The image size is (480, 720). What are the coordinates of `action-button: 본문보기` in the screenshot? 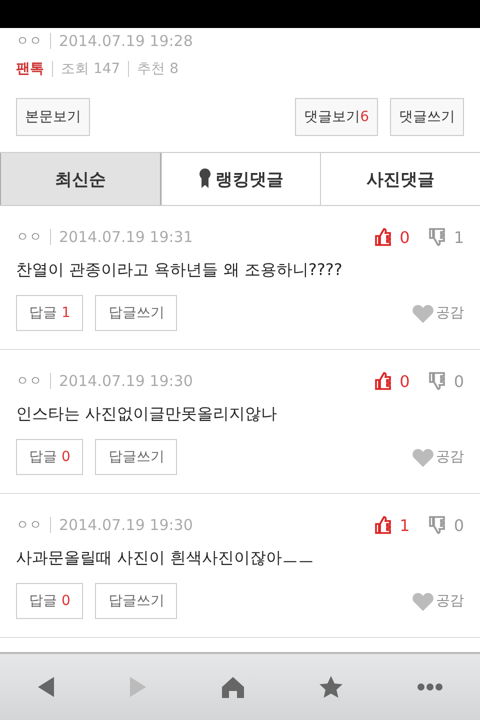 It's located at (53, 117).